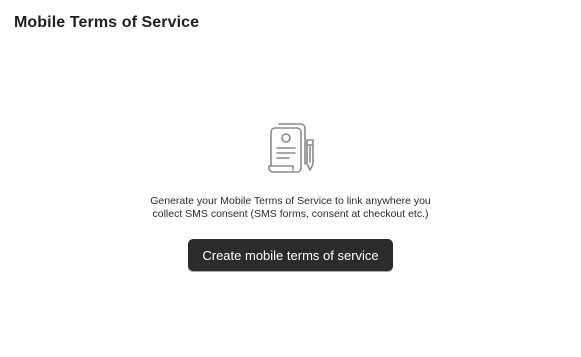  I want to click on page-title: Mobile Terms of Service, so click(107, 22).